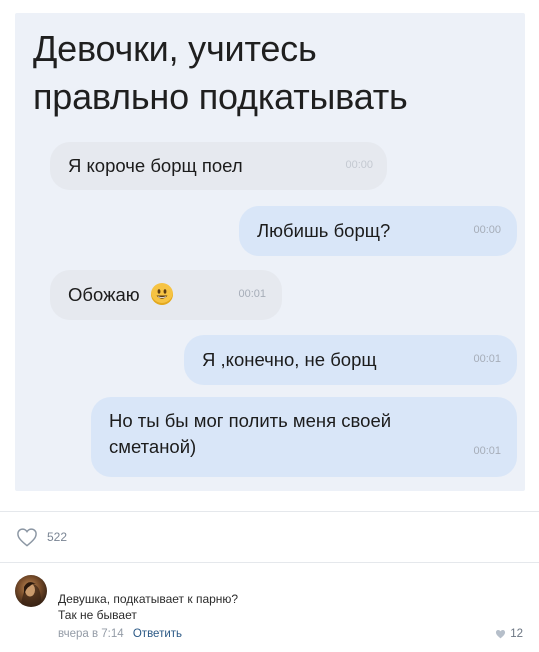 The width and height of the screenshot is (539, 652). I want to click on chat-bubble-3: Обожаю 00:01, so click(166, 295).